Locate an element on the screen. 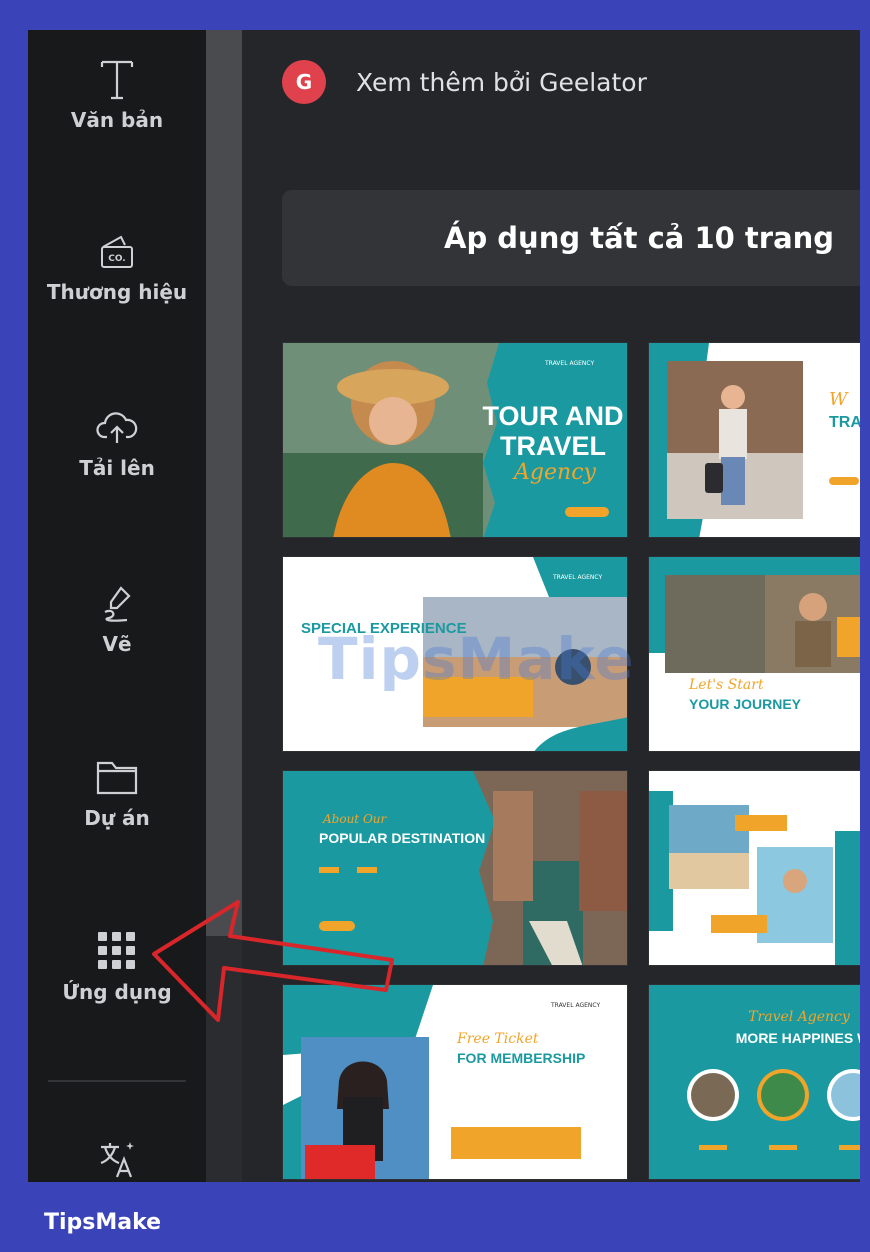 This screenshot has height=1252, width=870. svg-text: POPULAR DESTINATION is located at coordinates (402, 838).